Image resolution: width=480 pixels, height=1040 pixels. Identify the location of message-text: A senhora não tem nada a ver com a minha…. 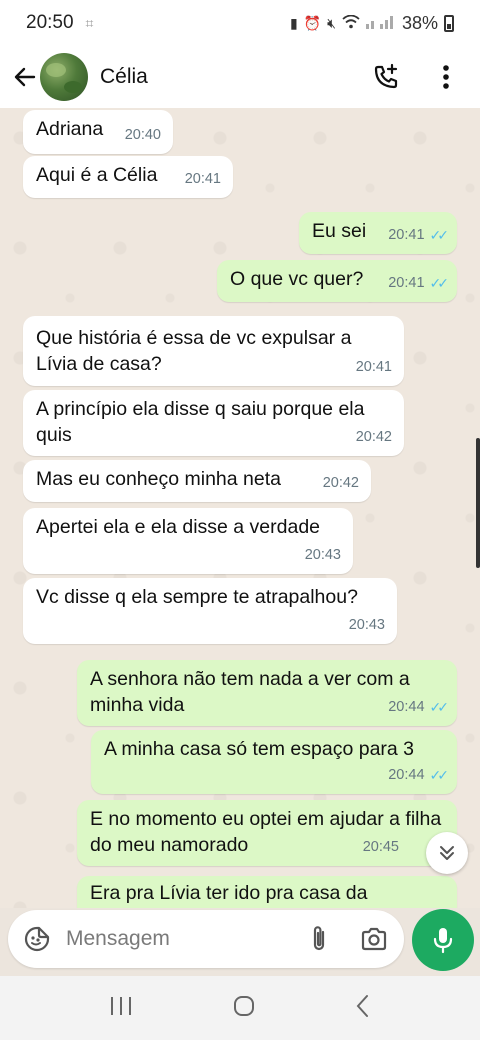
(250, 692).